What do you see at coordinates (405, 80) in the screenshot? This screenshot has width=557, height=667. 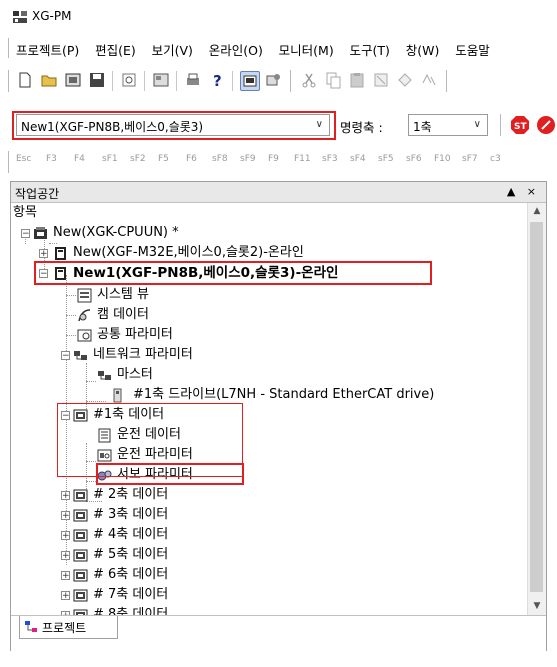 I see `find-icon` at bounding box center [405, 80].